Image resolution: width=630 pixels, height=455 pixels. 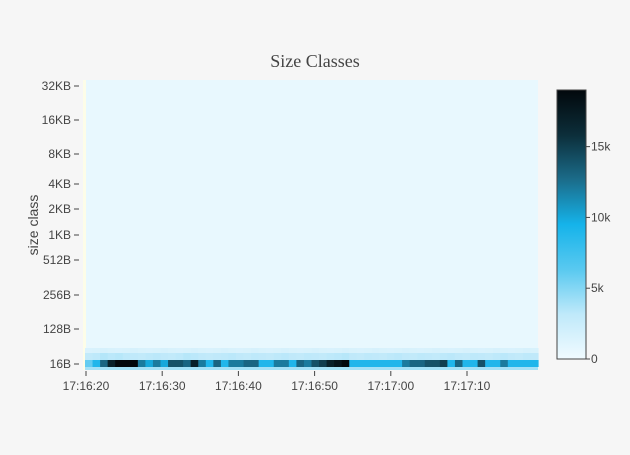 I want to click on x-tick-label: 17:17:00, so click(x=390, y=386).